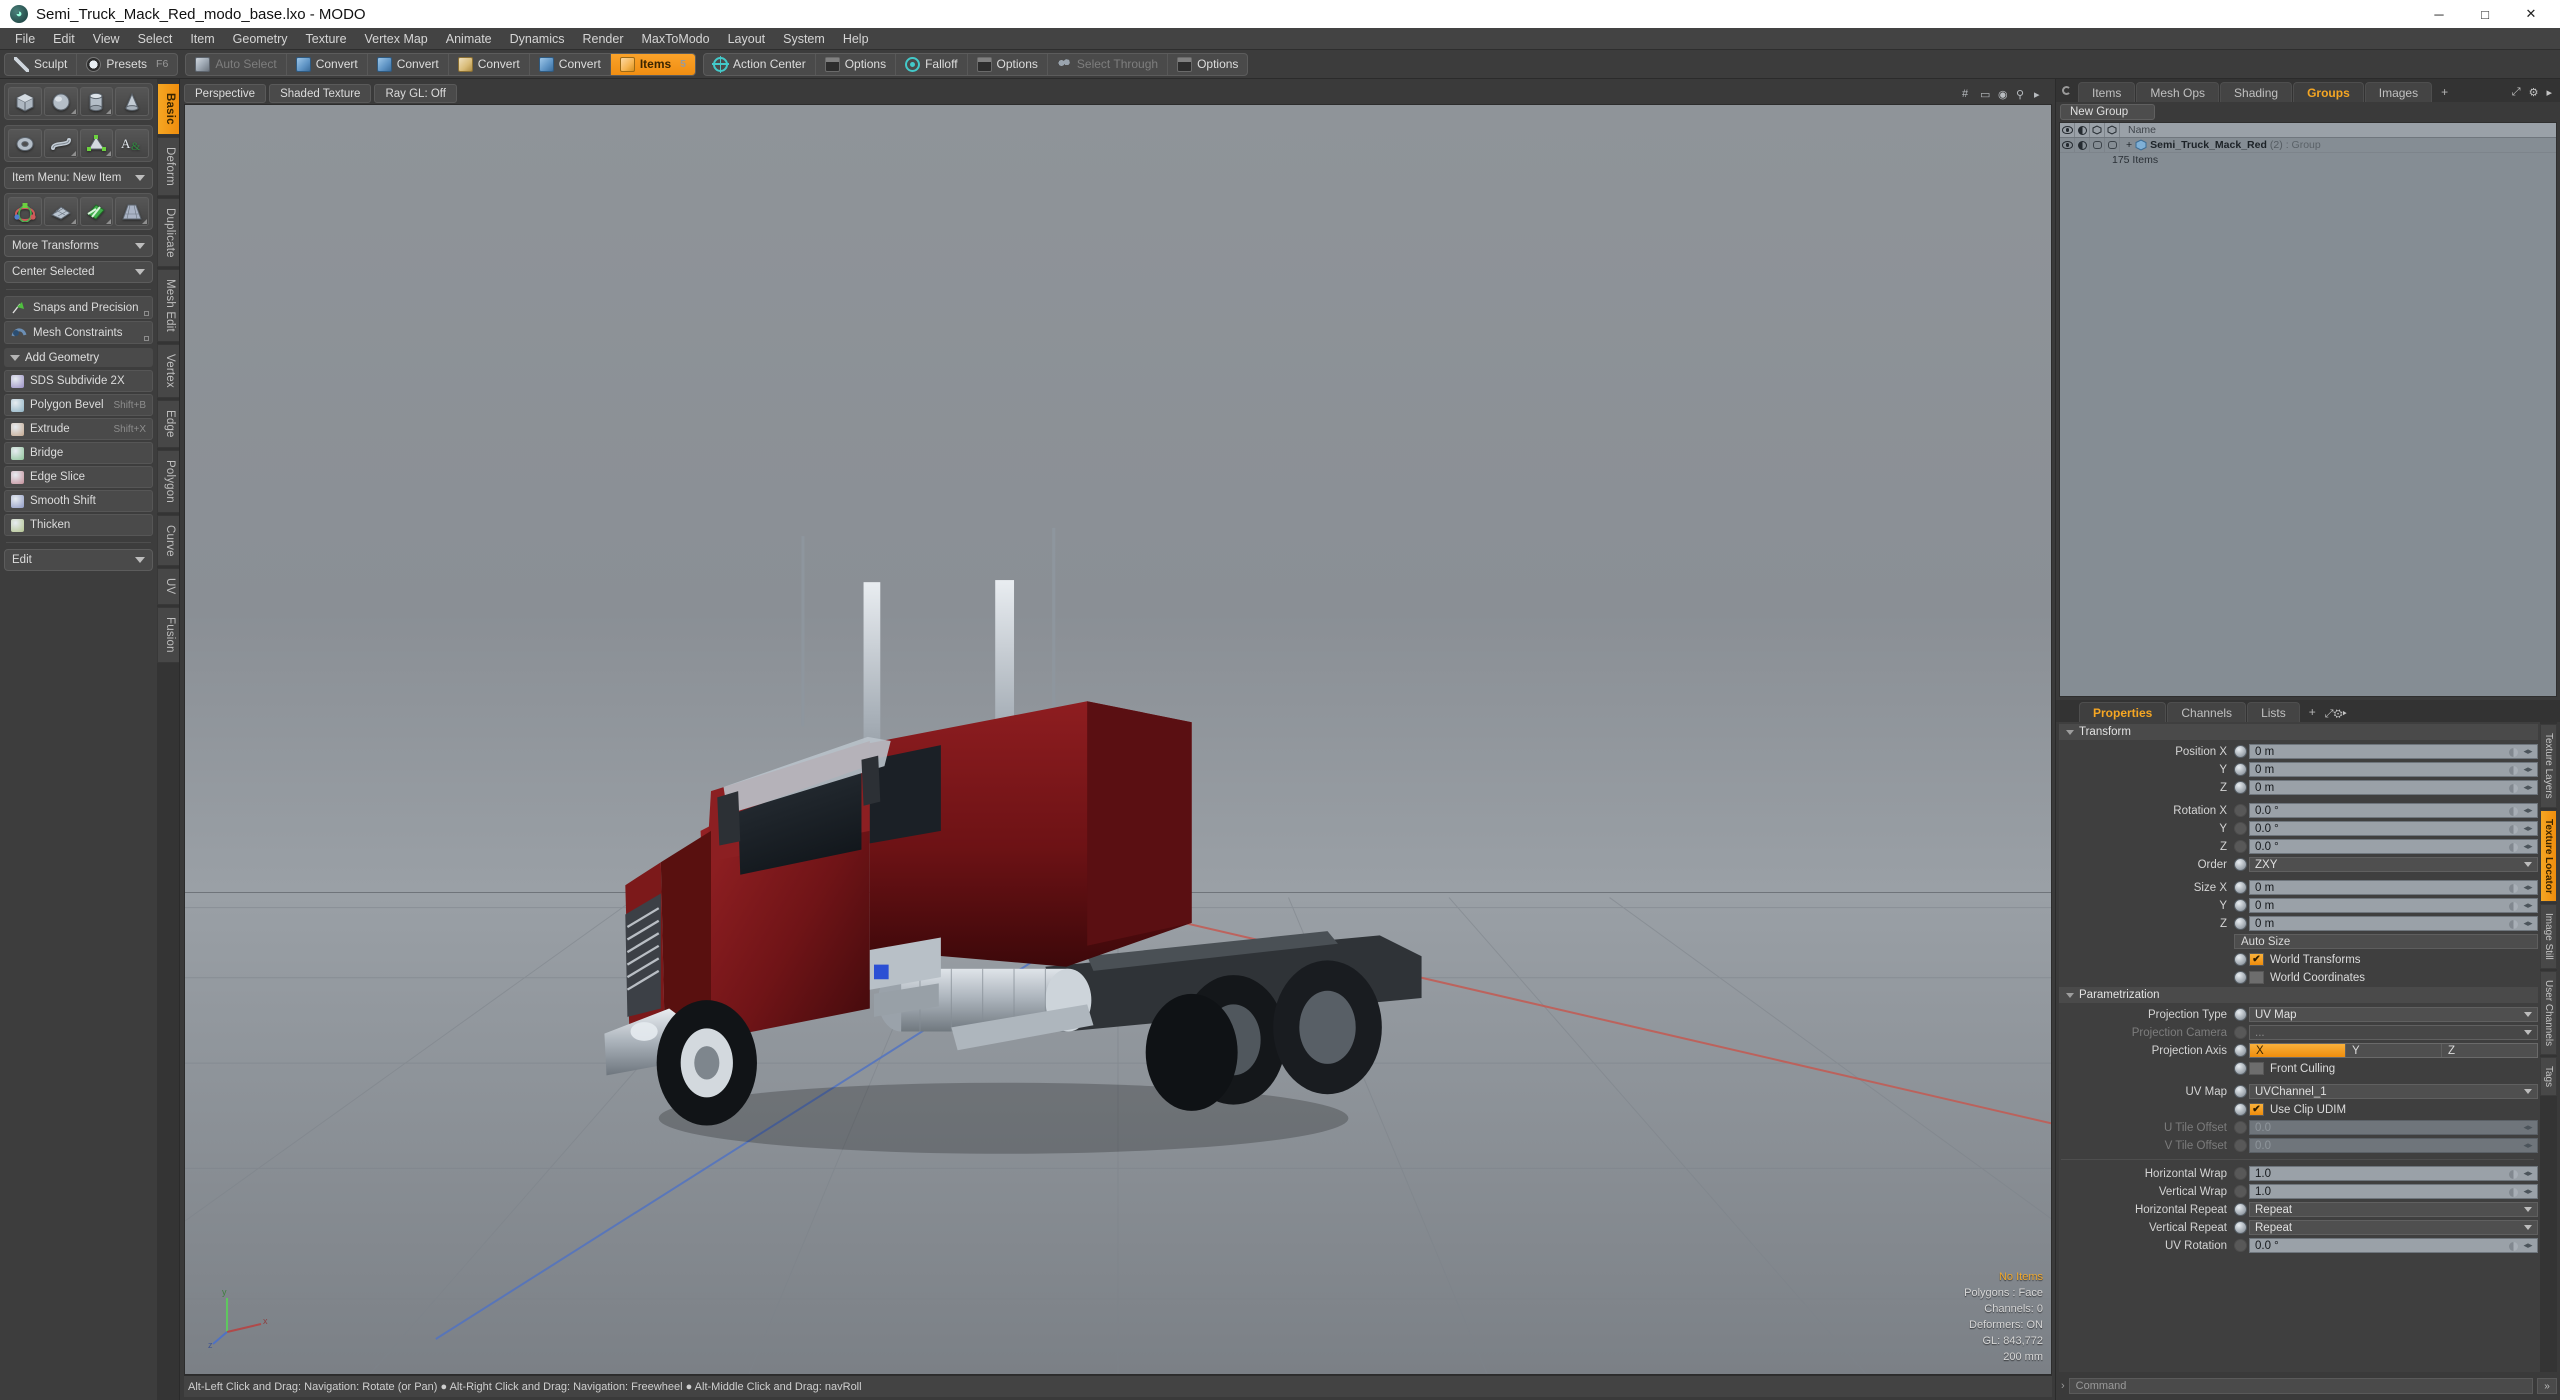  I want to click on menu-item-texture: Texture, so click(326, 39).